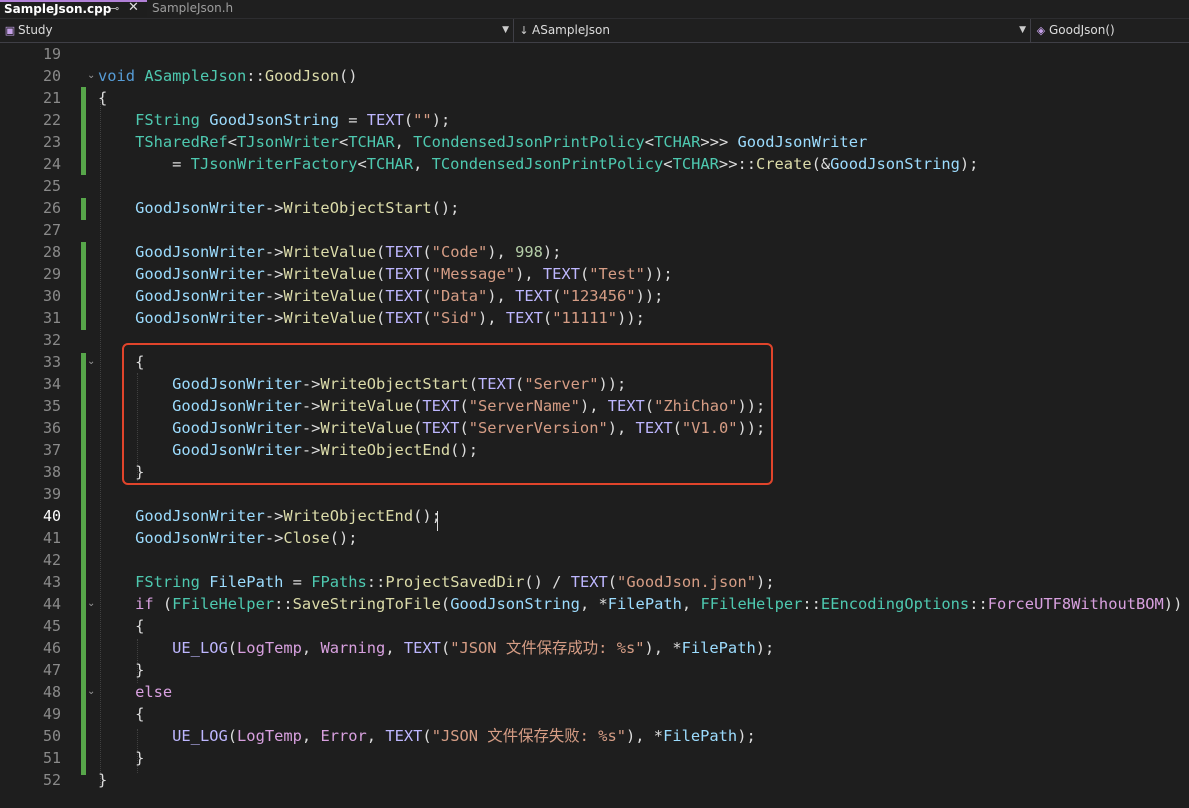  Describe the element at coordinates (274, 120) in the screenshot. I see `code-text: FString GoodJsonString = TEXT("");` at that location.